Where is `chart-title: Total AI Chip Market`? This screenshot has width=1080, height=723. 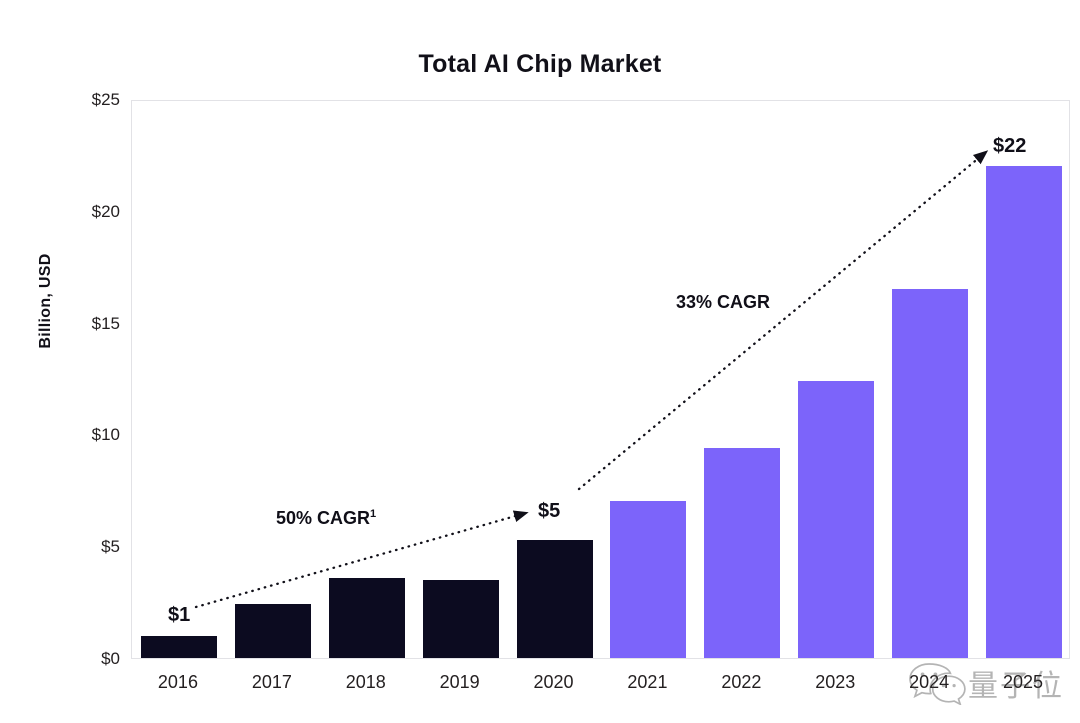
chart-title: Total AI Chip Market is located at coordinates (540, 64).